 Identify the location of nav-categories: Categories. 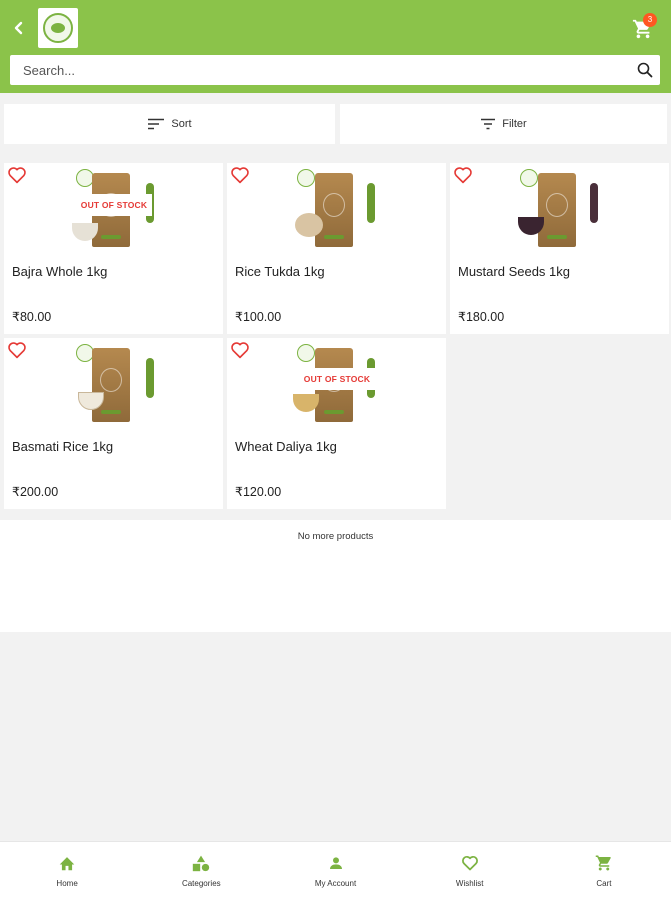
(201, 871).